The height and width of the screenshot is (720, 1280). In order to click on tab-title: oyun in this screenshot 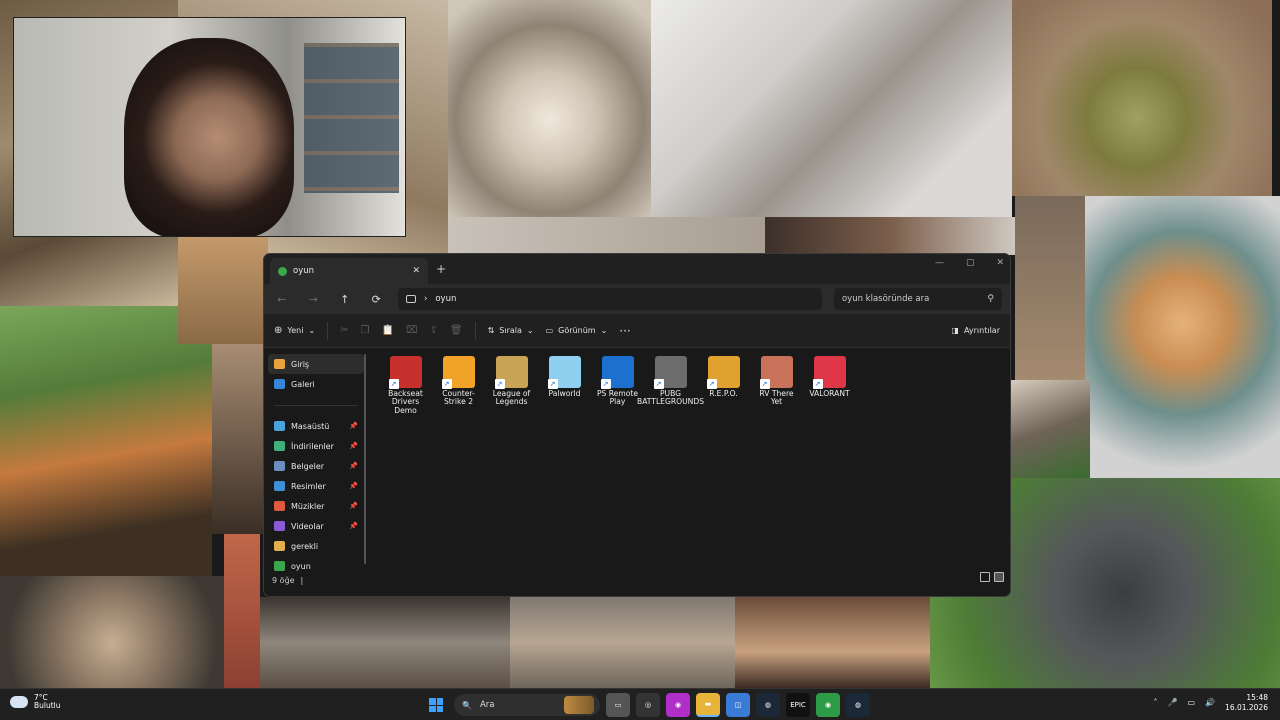, I will do `click(304, 271)`.